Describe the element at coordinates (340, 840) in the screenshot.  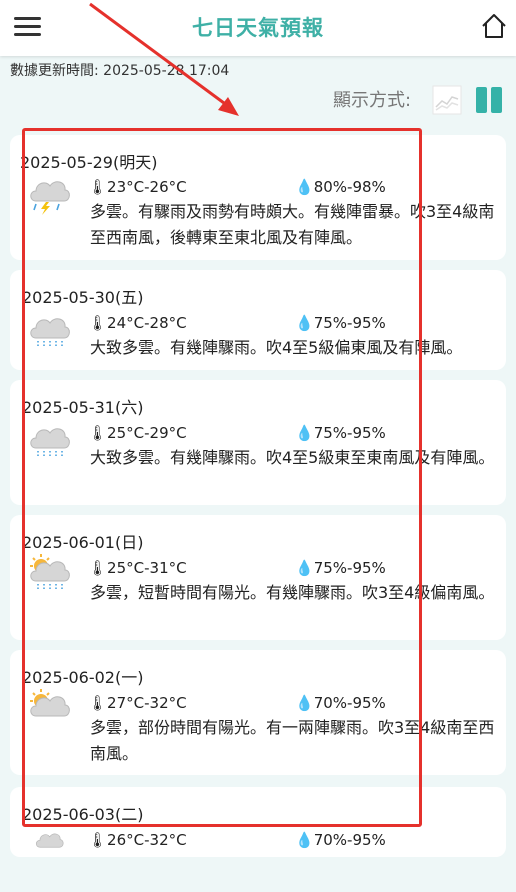
I see `humidity: 💧70%-95%` at that location.